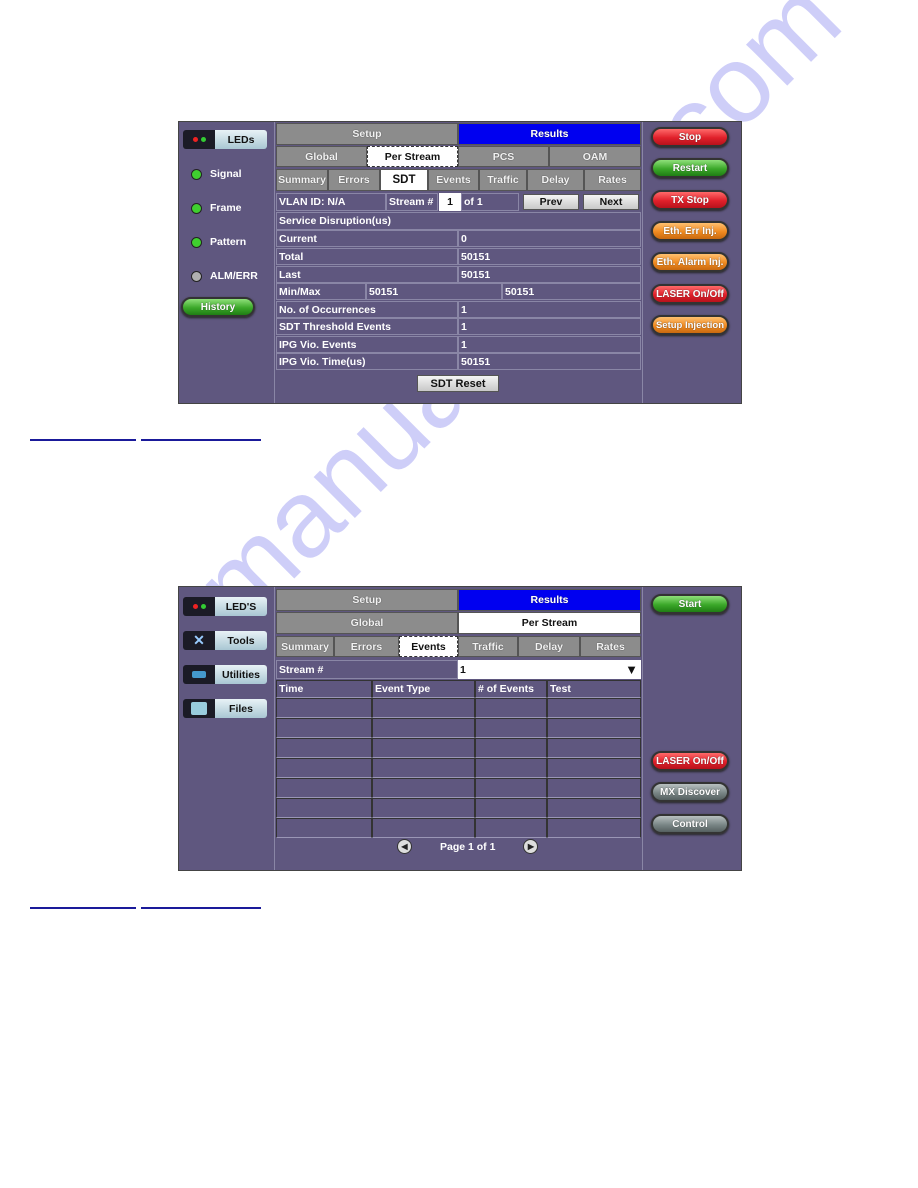  Describe the element at coordinates (594, 689) in the screenshot. I see `column-header: Test` at that location.